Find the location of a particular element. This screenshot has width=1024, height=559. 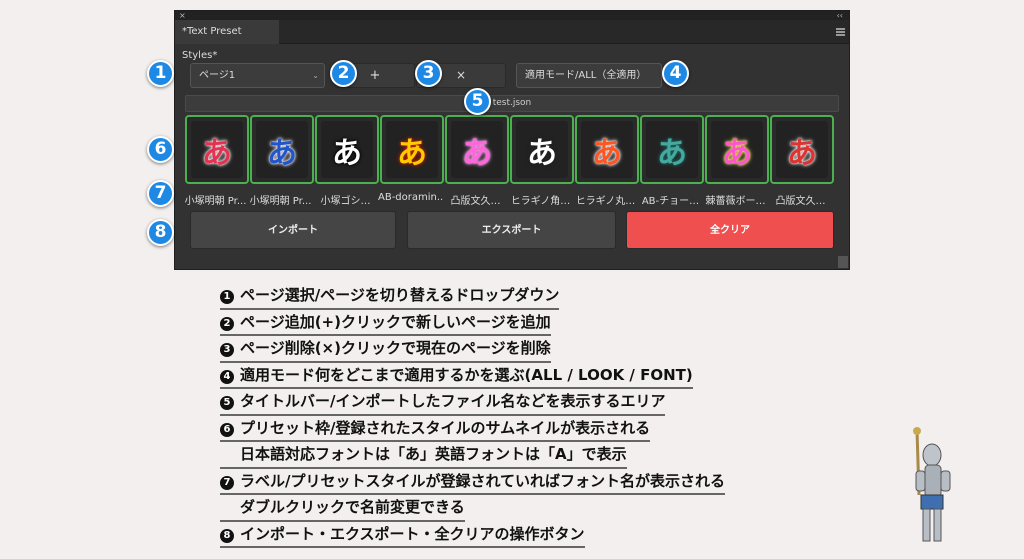

apply-mode-dropdown: 適用モード/ALL（全適用） is located at coordinates (589, 75).